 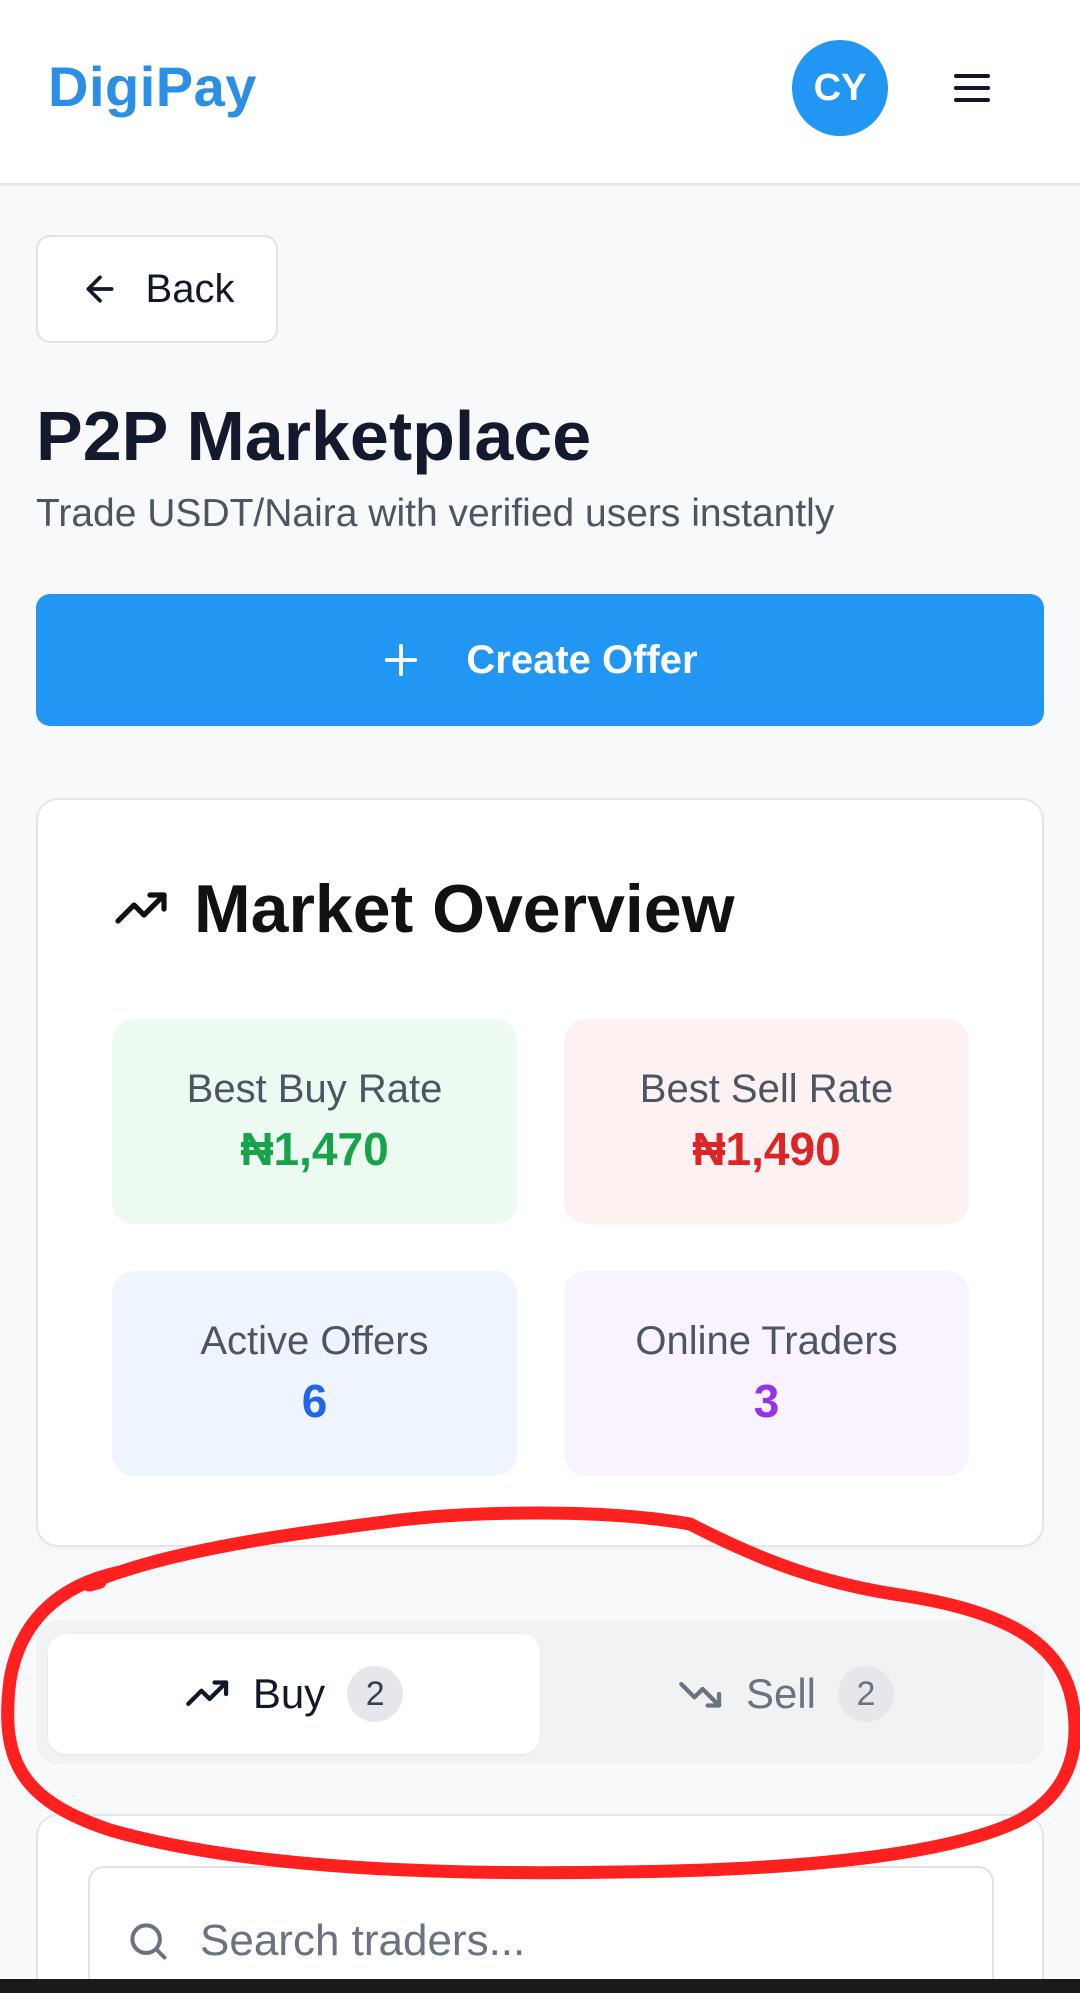 What do you see at coordinates (866, 1694) in the screenshot?
I see `tab-sell-count-badge: 2` at bounding box center [866, 1694].